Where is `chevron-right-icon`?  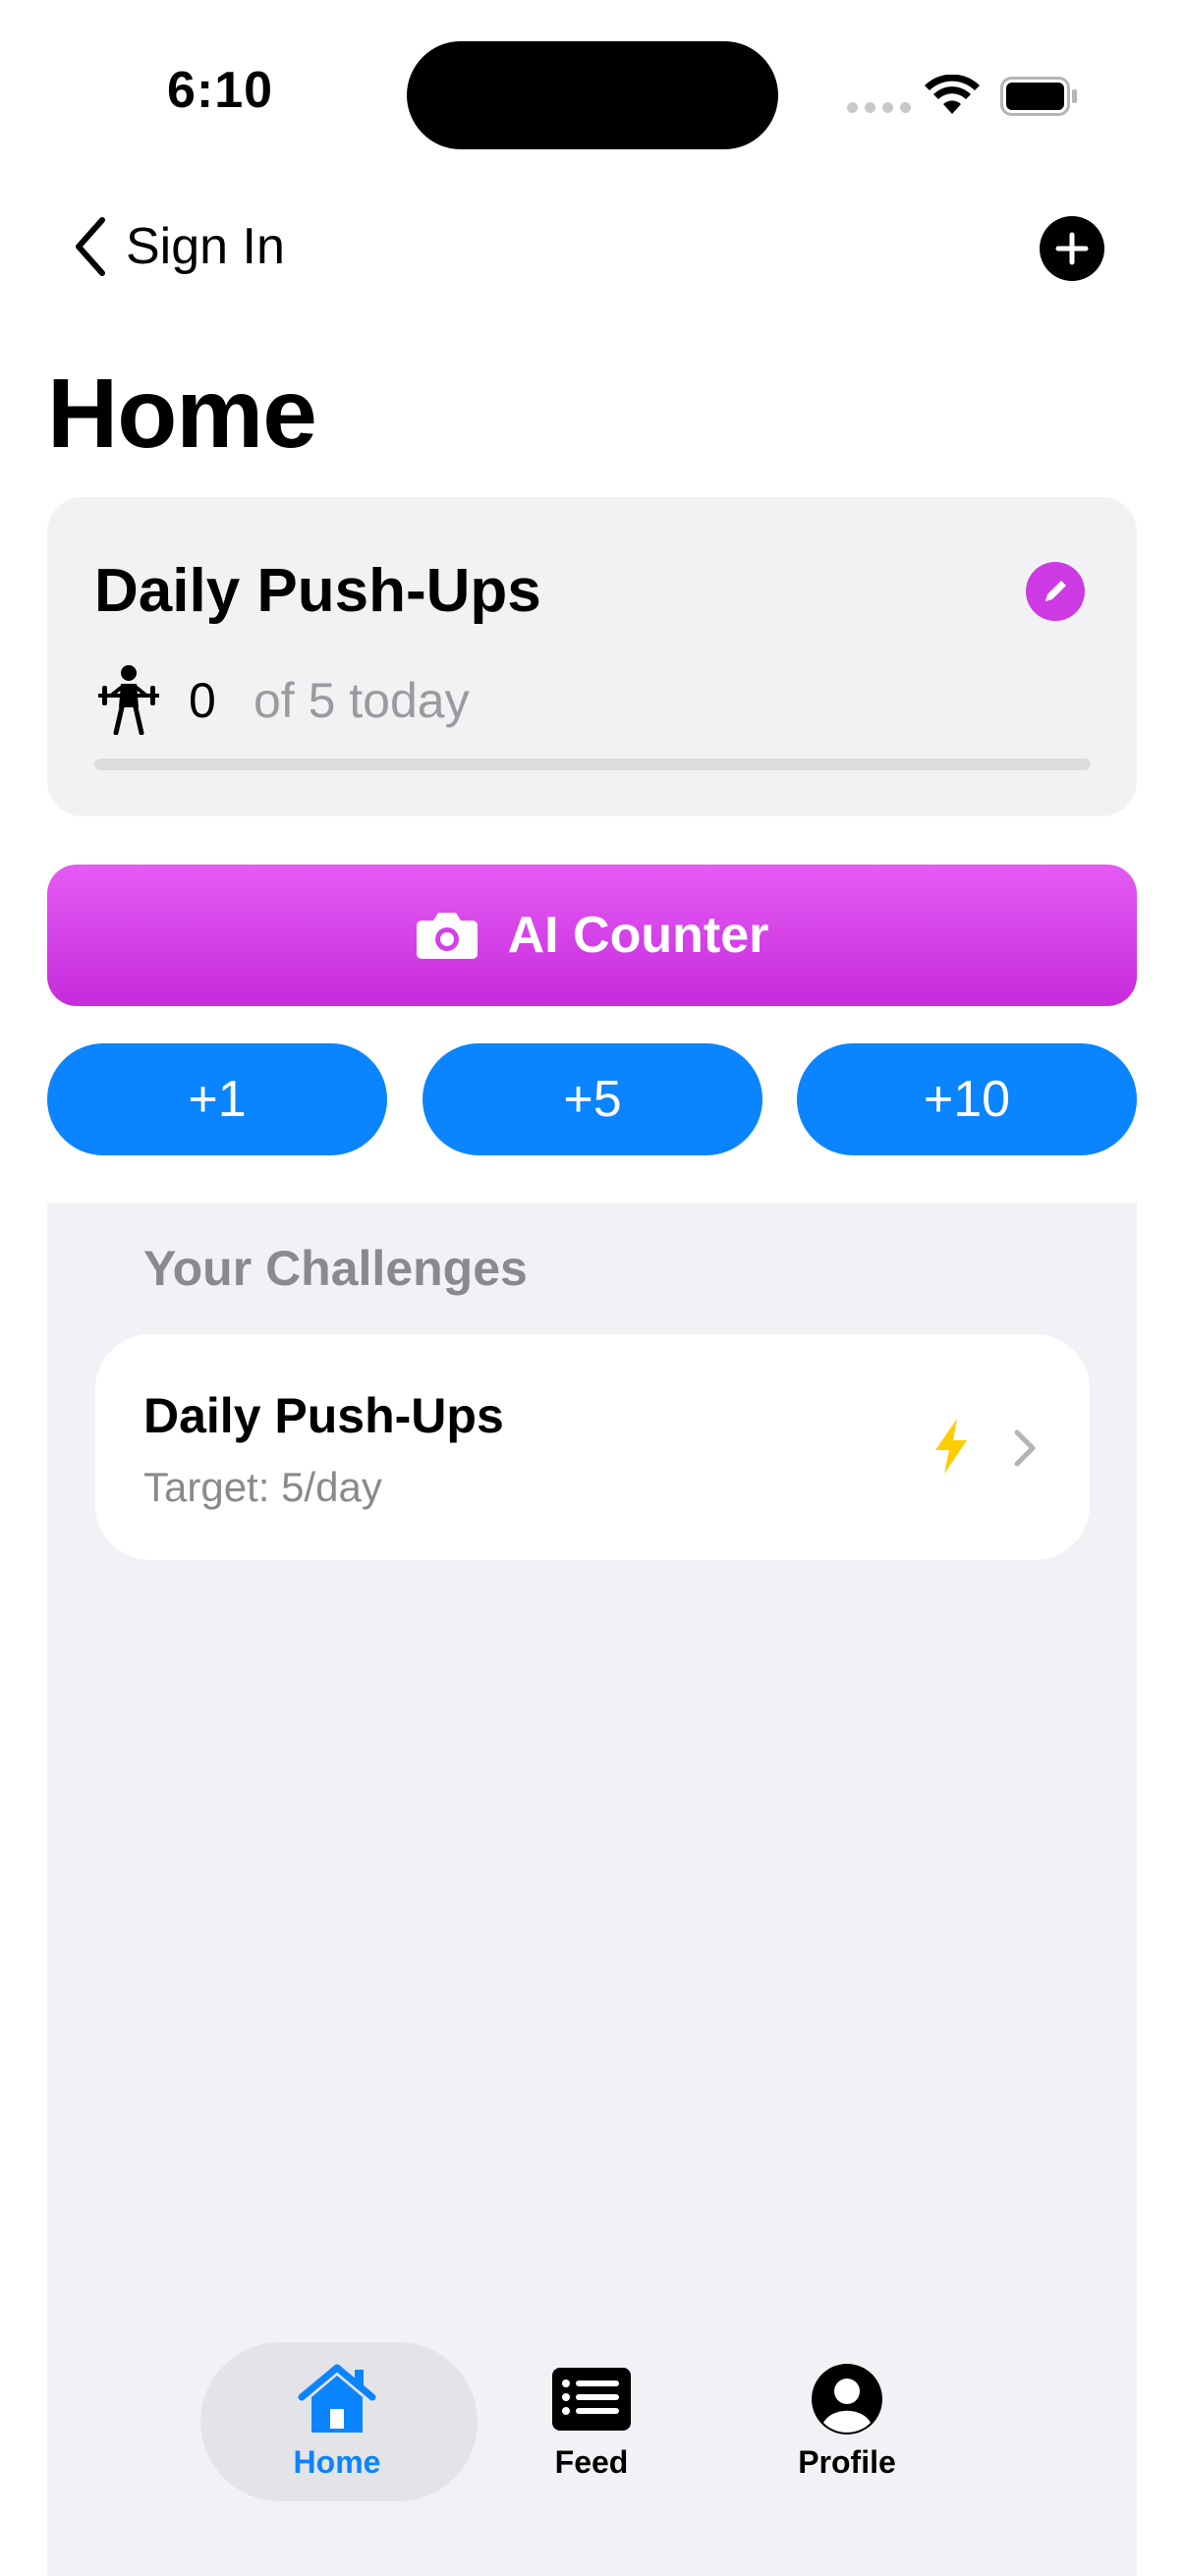 chevron-right-icon is located at coordinates (1025, 1448).